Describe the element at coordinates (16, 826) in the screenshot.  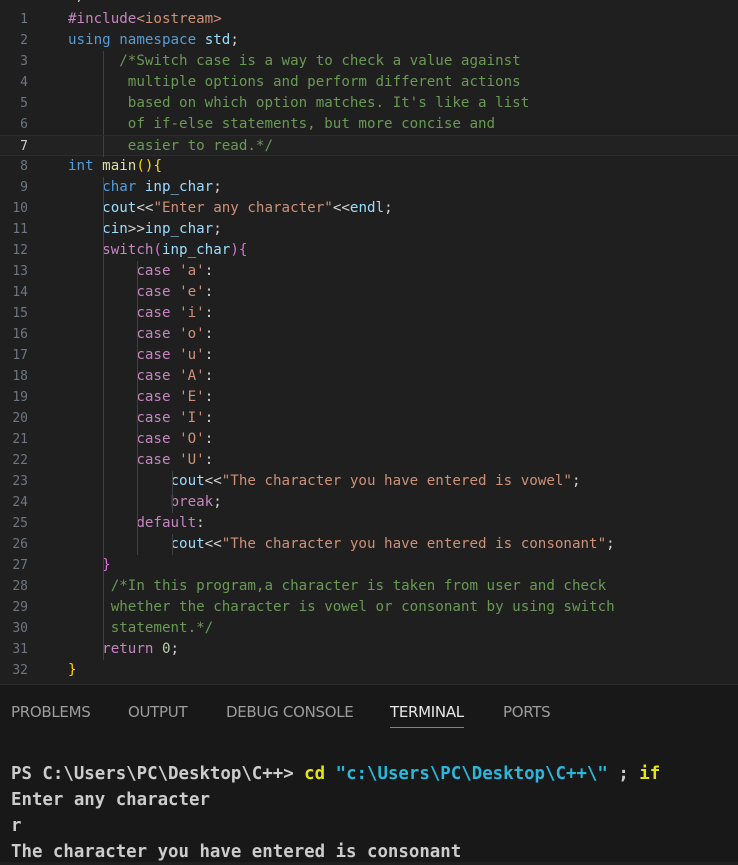
I see `terminal-output-line: r` at that location.